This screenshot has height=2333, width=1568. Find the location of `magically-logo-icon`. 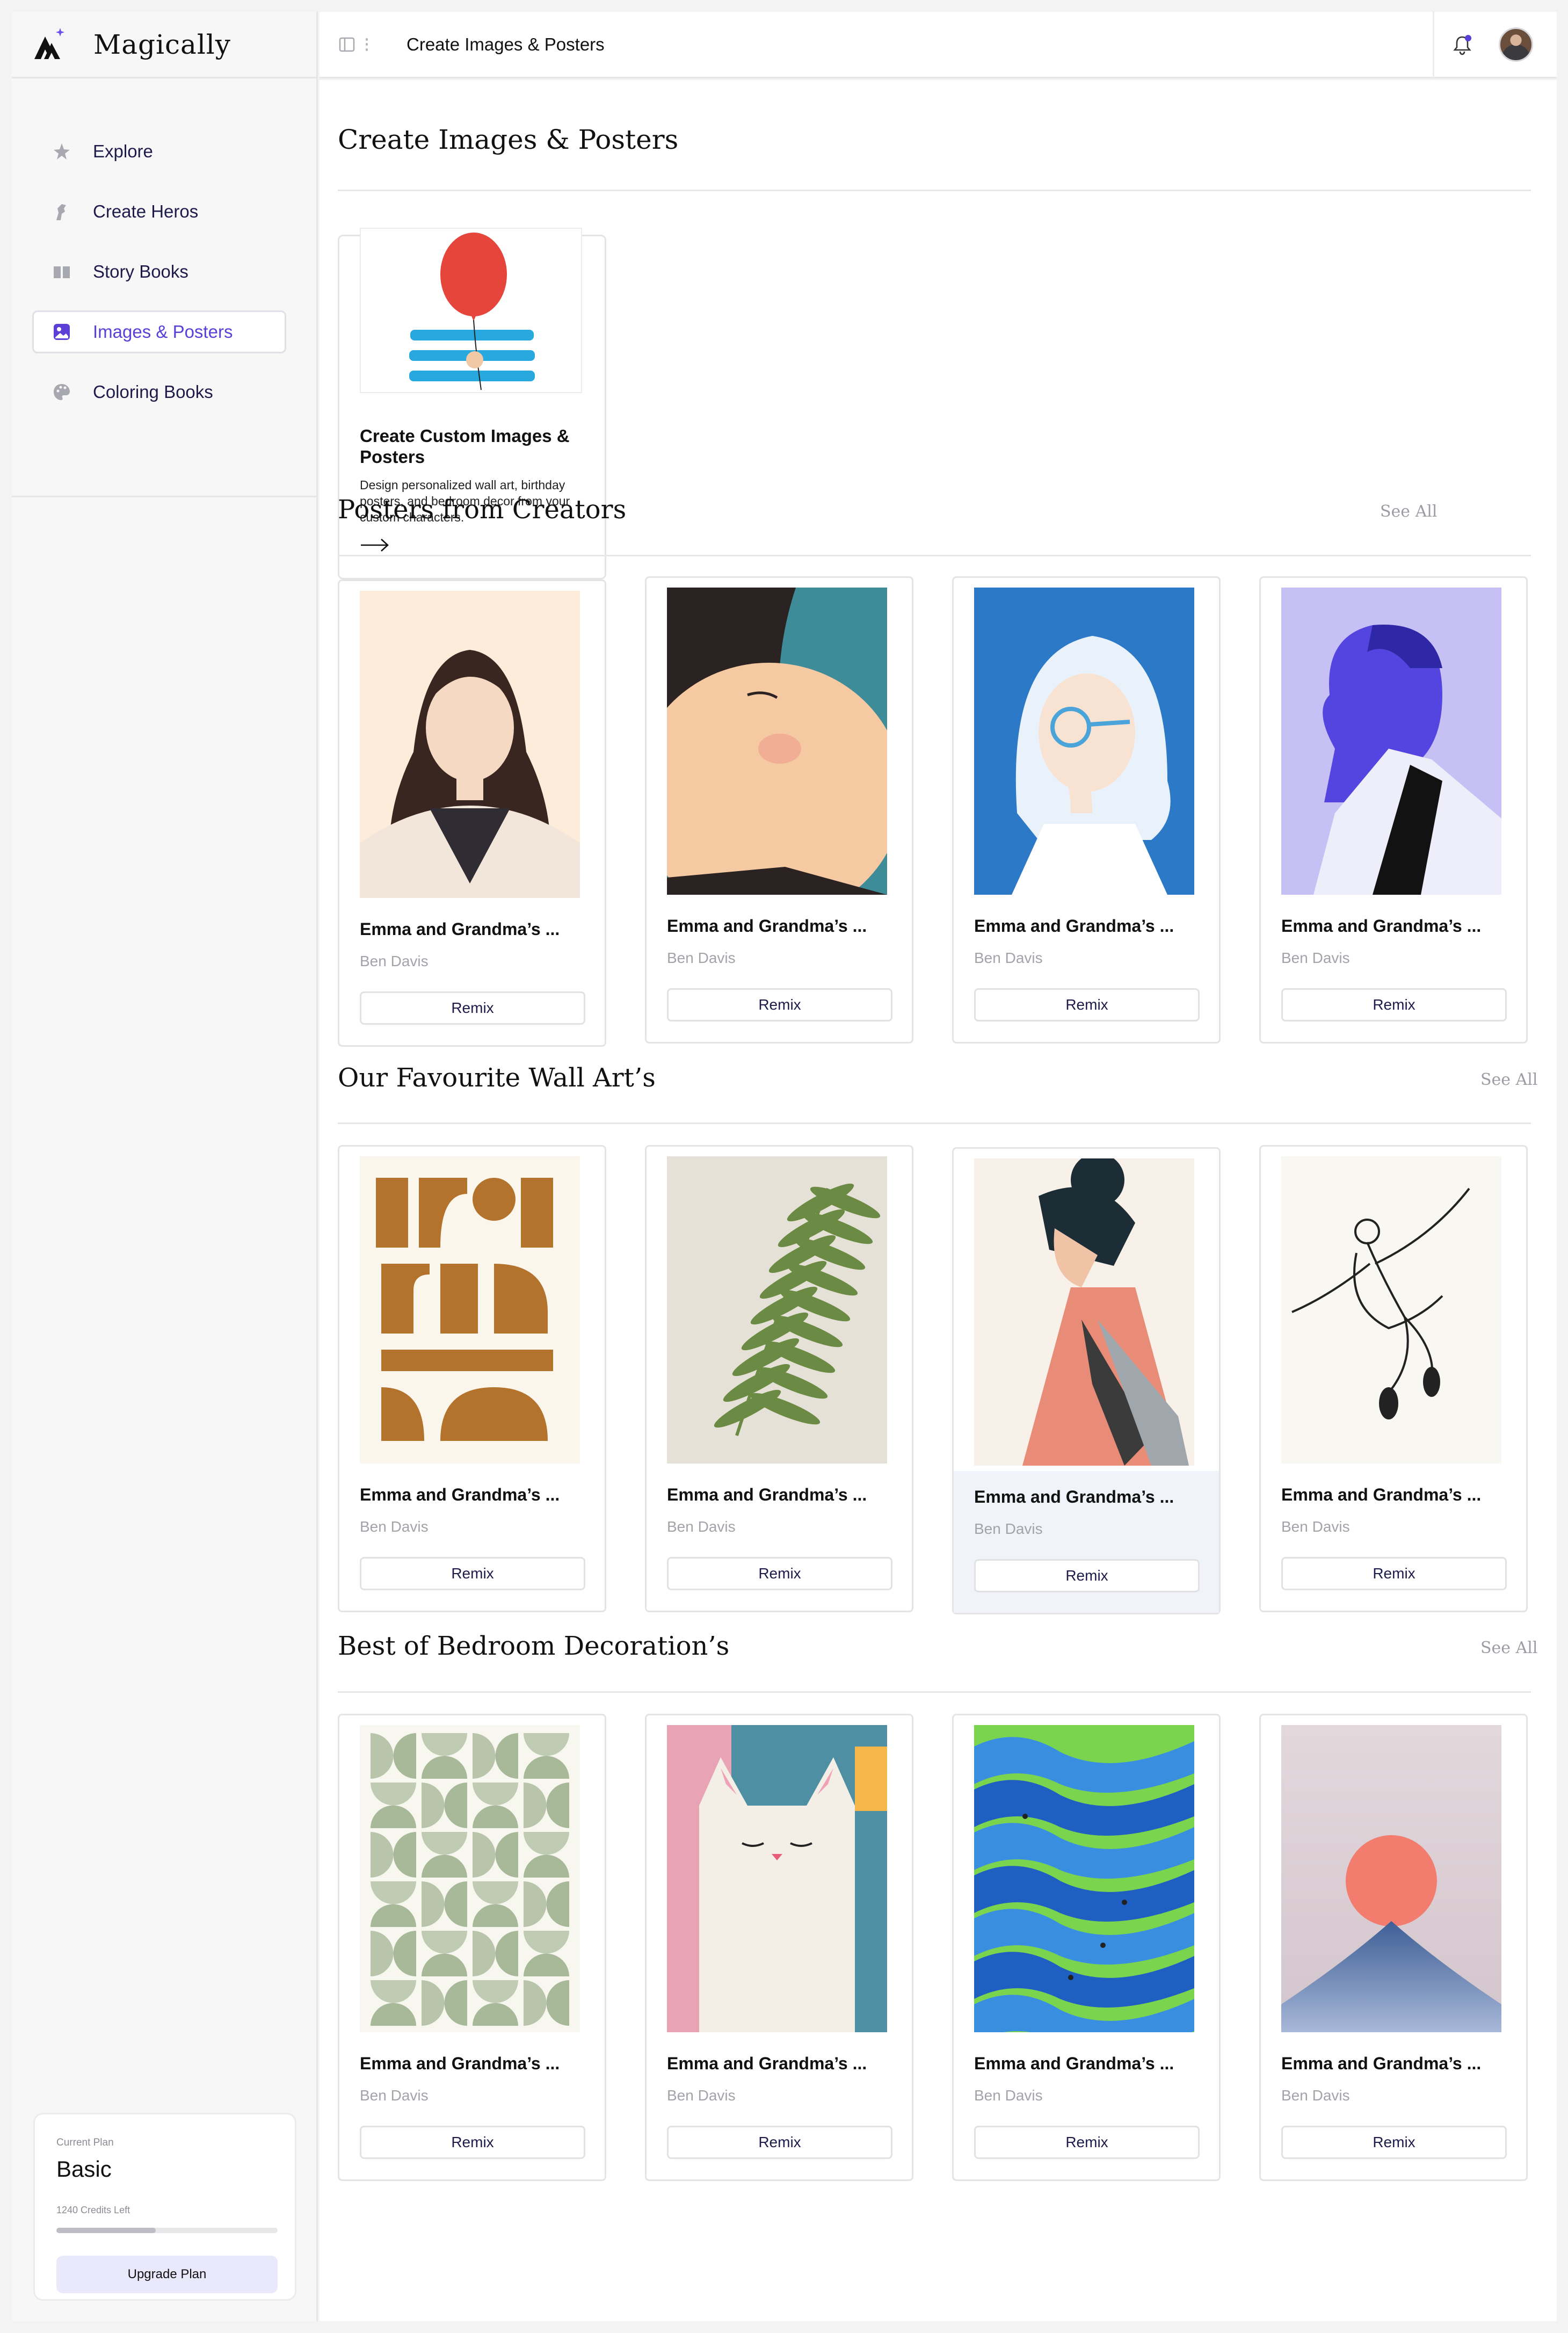

magically-logo-icon is located at coordinates (50, 45).